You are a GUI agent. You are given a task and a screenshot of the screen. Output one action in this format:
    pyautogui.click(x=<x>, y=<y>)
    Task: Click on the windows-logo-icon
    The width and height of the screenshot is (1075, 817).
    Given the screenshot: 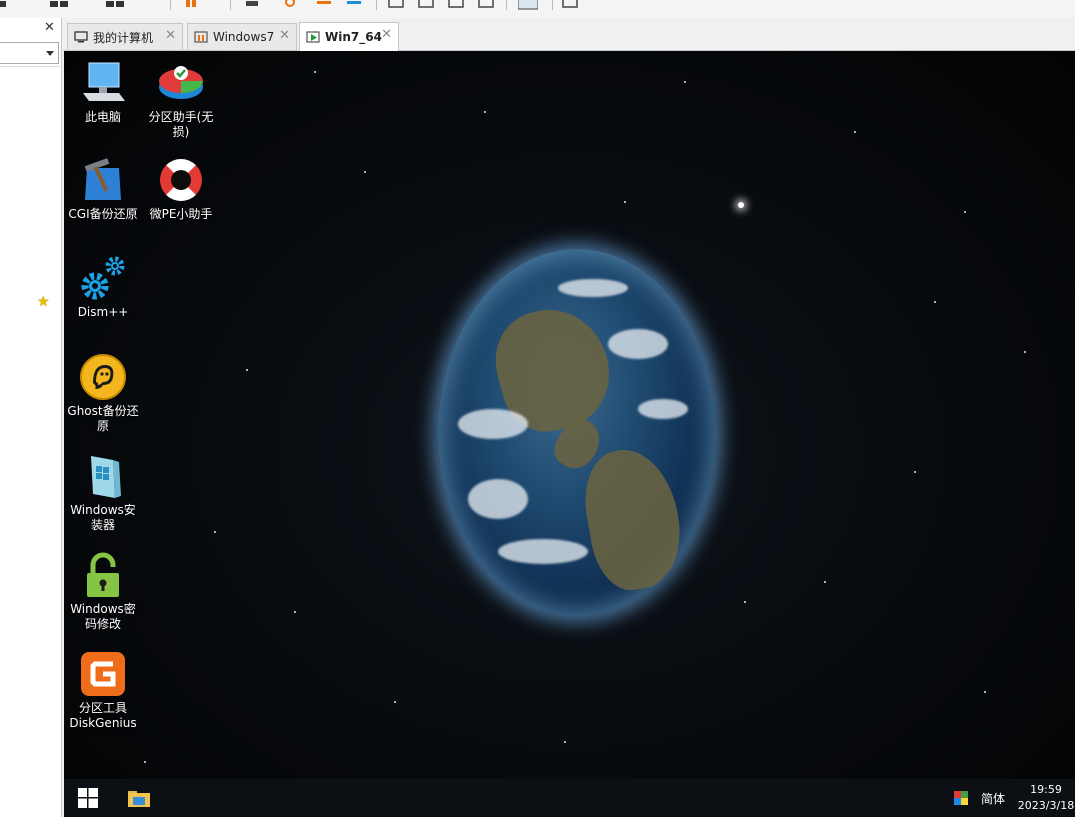 What is the action you would take?
    pyautogui.click(x=88, y=798)
    